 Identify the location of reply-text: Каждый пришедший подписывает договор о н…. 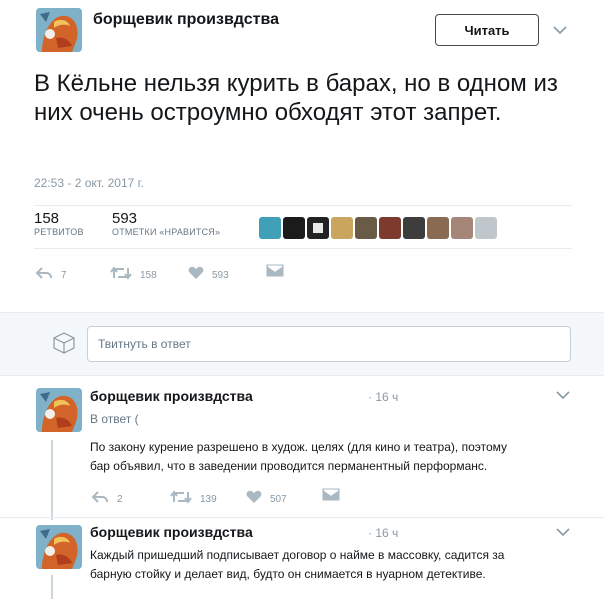
(335, 565).